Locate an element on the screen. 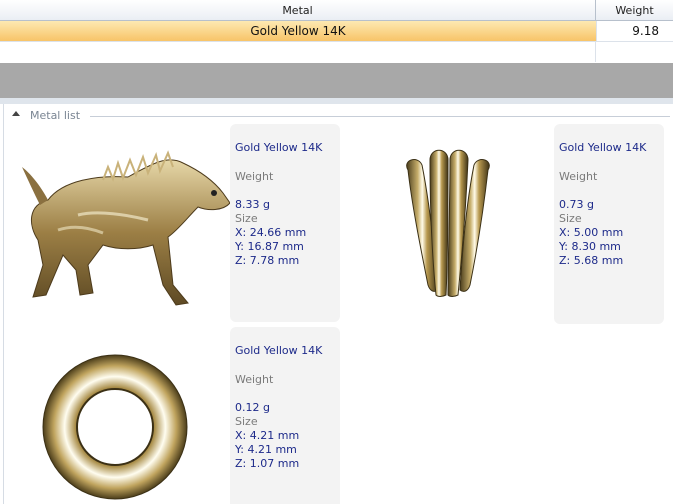  metal-grid: Metal Weight Gold Yellow 14K 9.18 is located at coordinates (336, 31).